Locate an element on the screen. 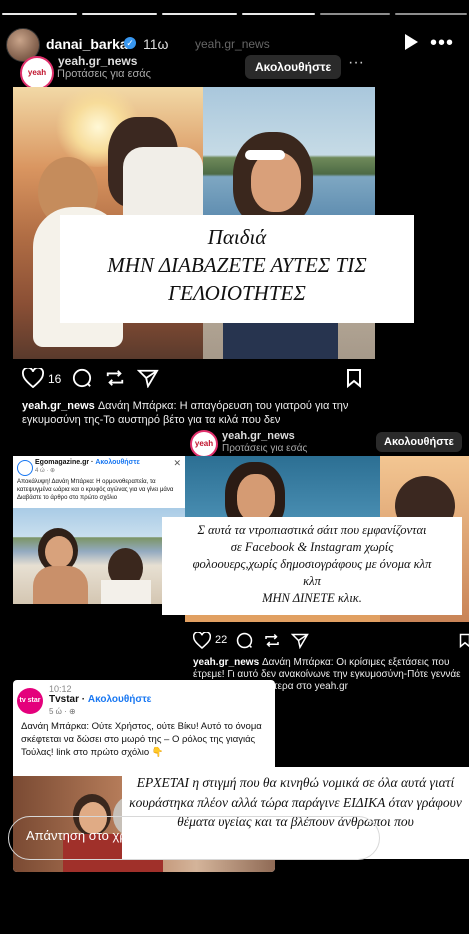 This screenshot has width=469, height=934. like-heart-icon is located at coordinates (33, 378).